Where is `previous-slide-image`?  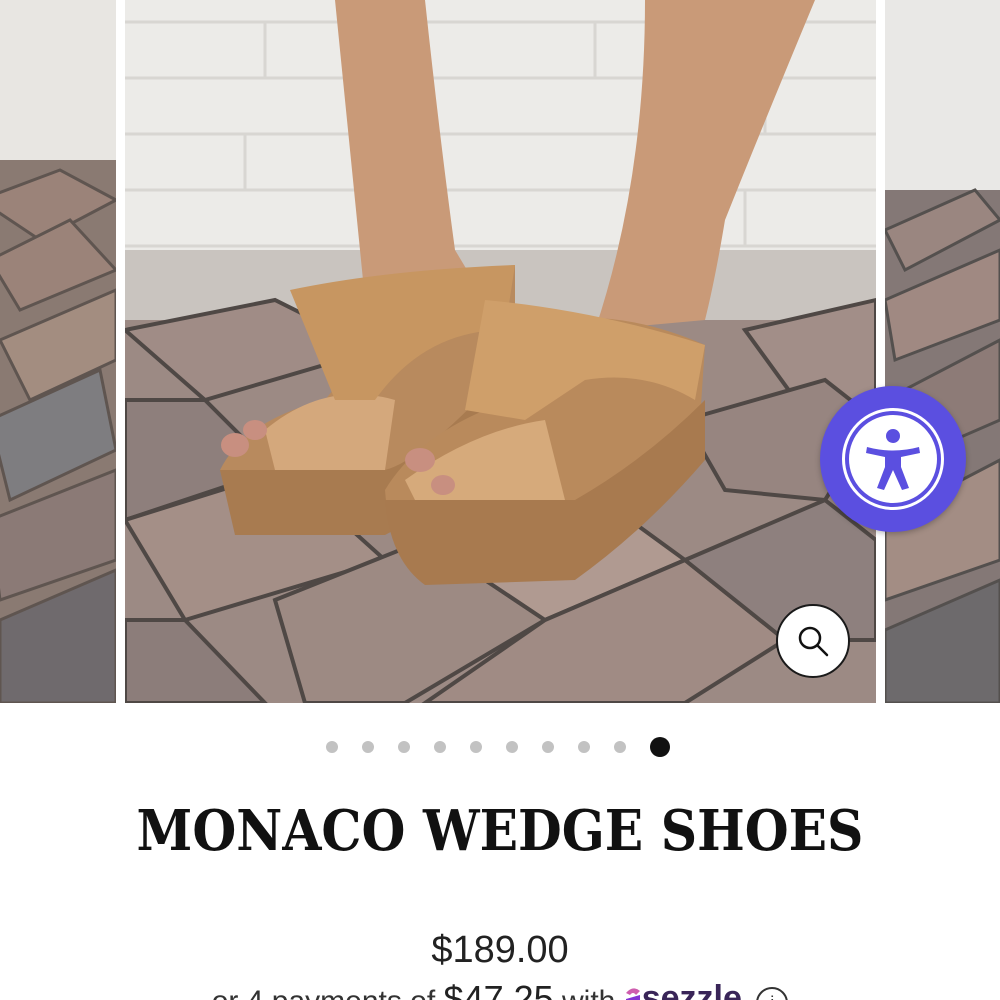 previous-slide-image is located at coordinates (58, 351).